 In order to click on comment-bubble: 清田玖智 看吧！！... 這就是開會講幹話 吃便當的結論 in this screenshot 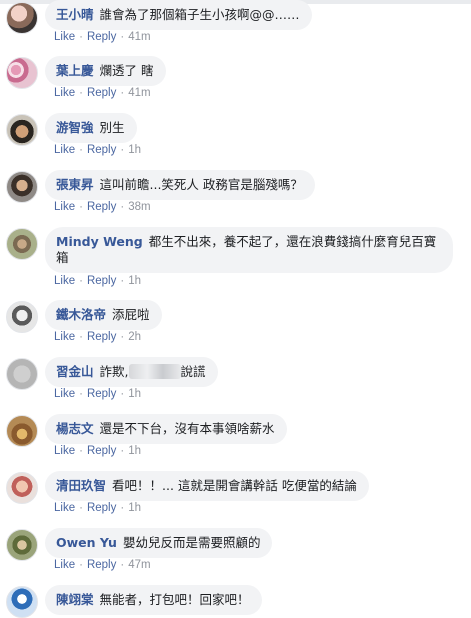, I will do `click(207, 486)`.